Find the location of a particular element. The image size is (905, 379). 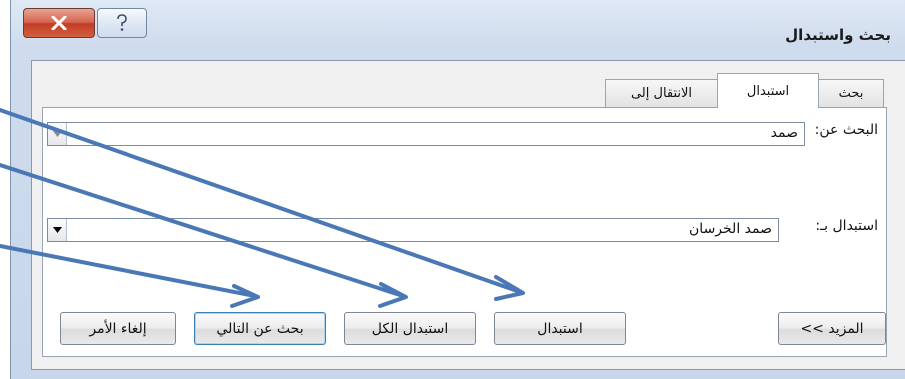

find-next-button: بحث عن التالي is located at coordinates (260, 328).